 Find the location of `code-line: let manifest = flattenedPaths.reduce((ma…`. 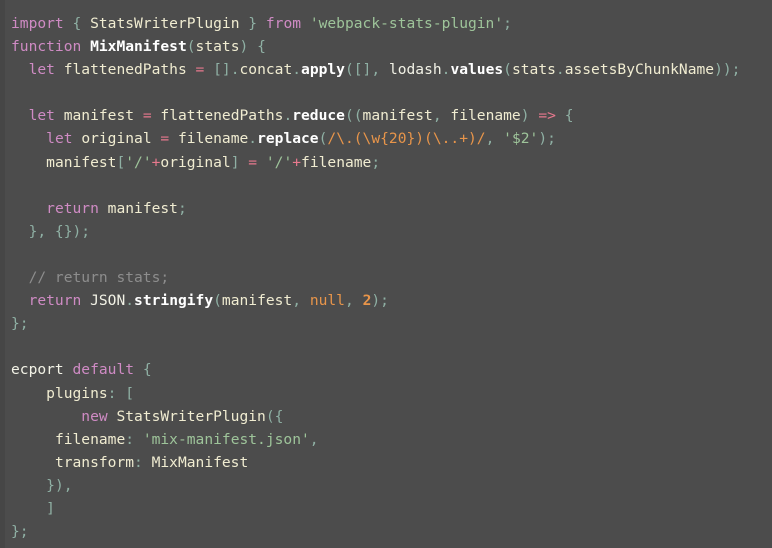

code-line: let manifest = flattenedPaths.reduce((ma… is located at coordinates (391, 115).